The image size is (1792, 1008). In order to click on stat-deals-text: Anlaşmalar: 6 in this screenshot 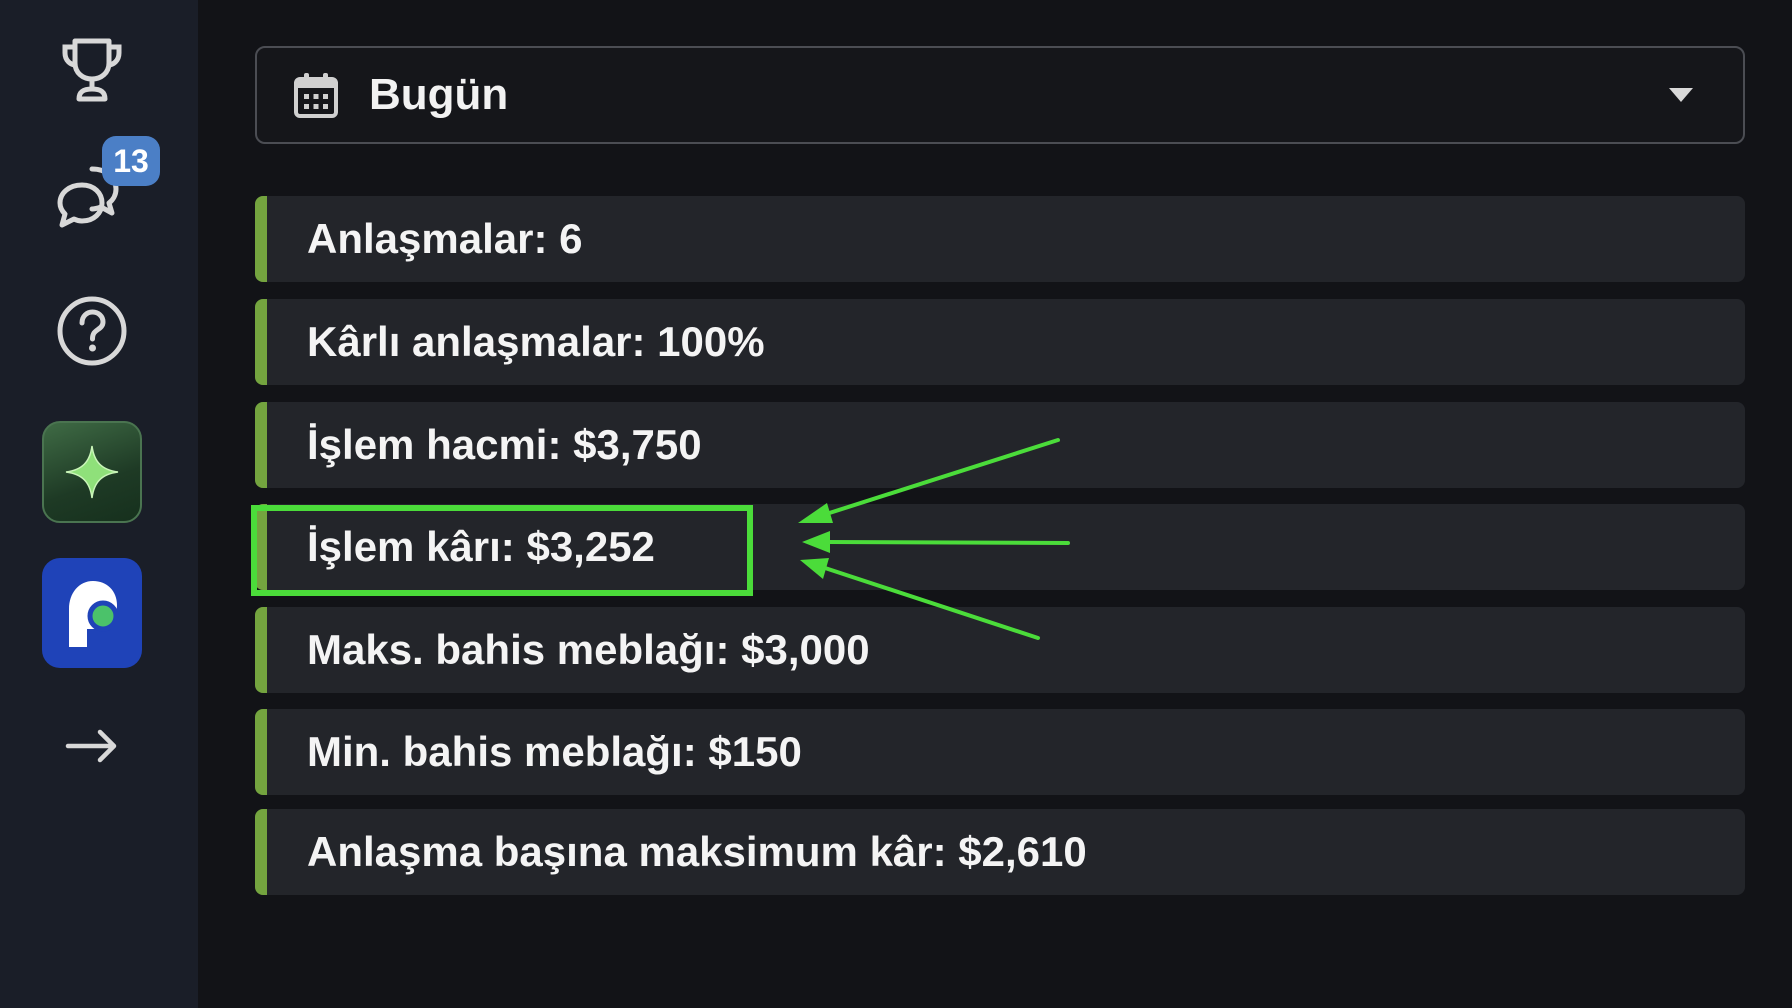, I will do `click(445, 238)`.